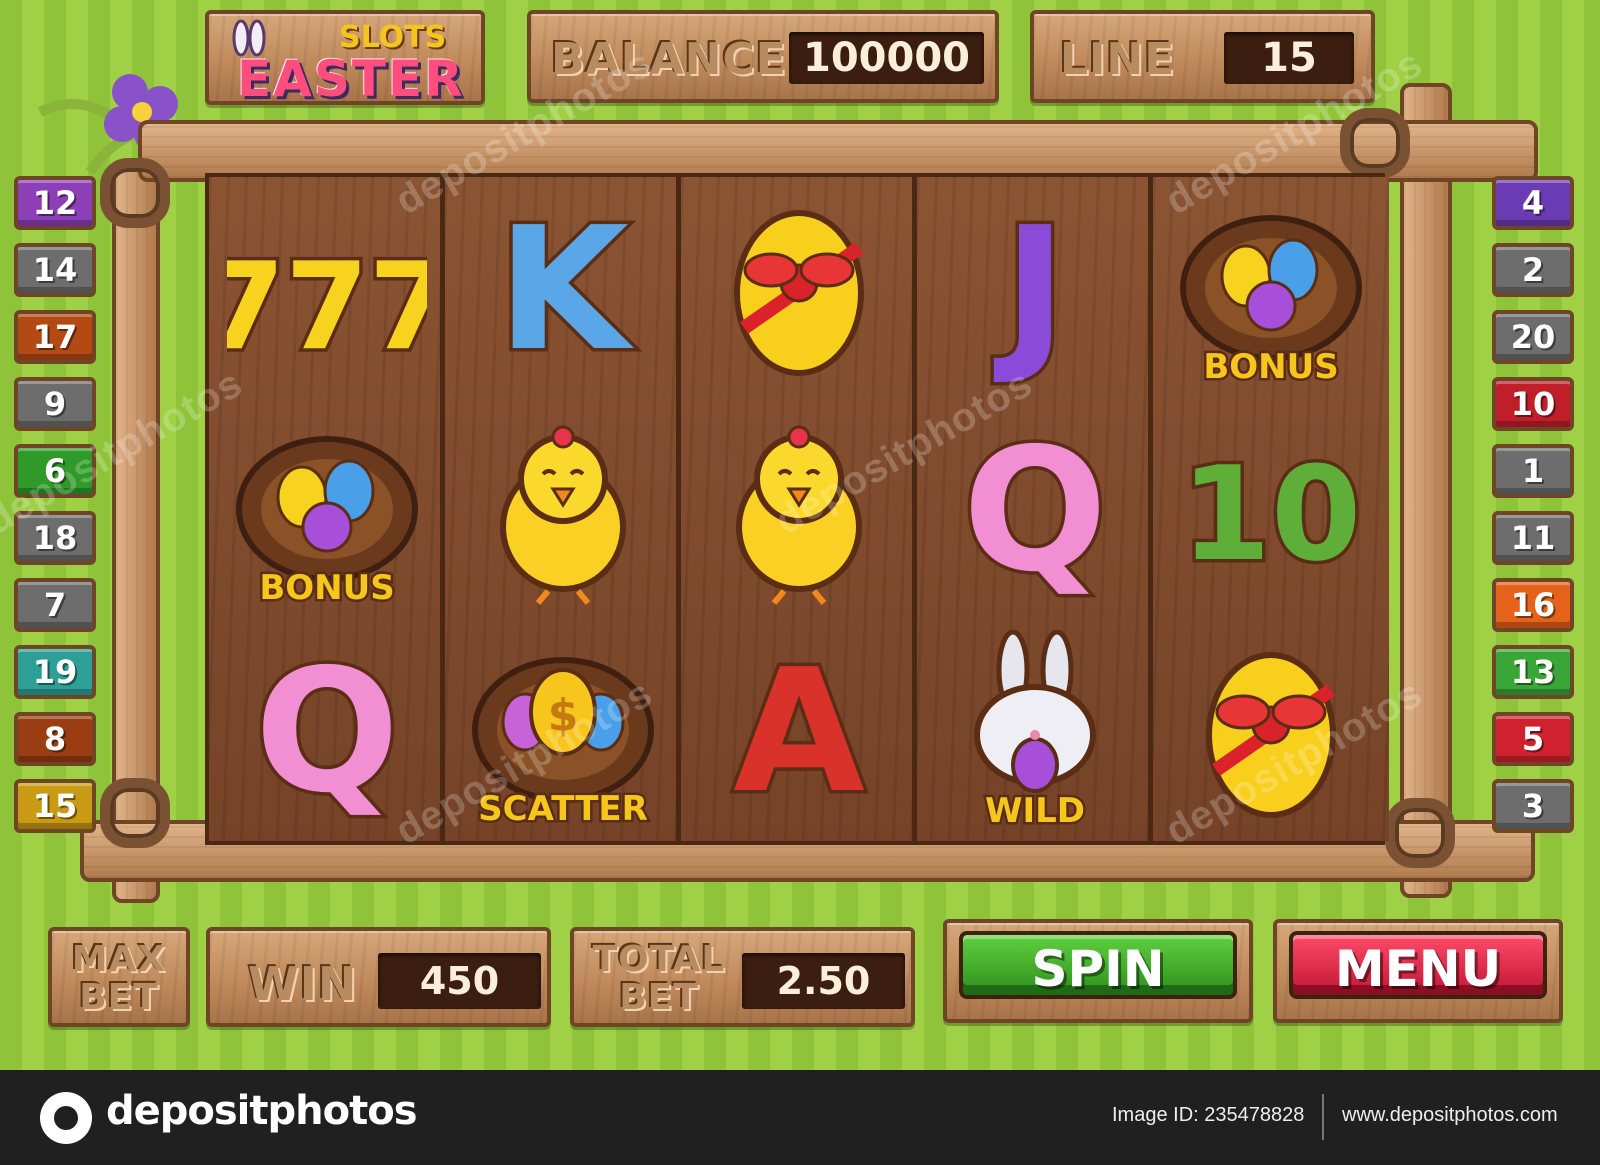 Image resolution: width=1600 pixels, height=1165 pixels. I want to click on line-number-button: 16, so click(1533, 605).